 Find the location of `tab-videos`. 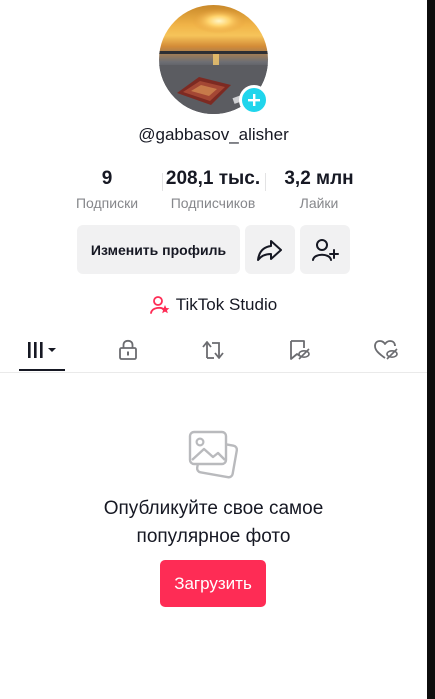

tab-videos is located at coordinates (42, 350).